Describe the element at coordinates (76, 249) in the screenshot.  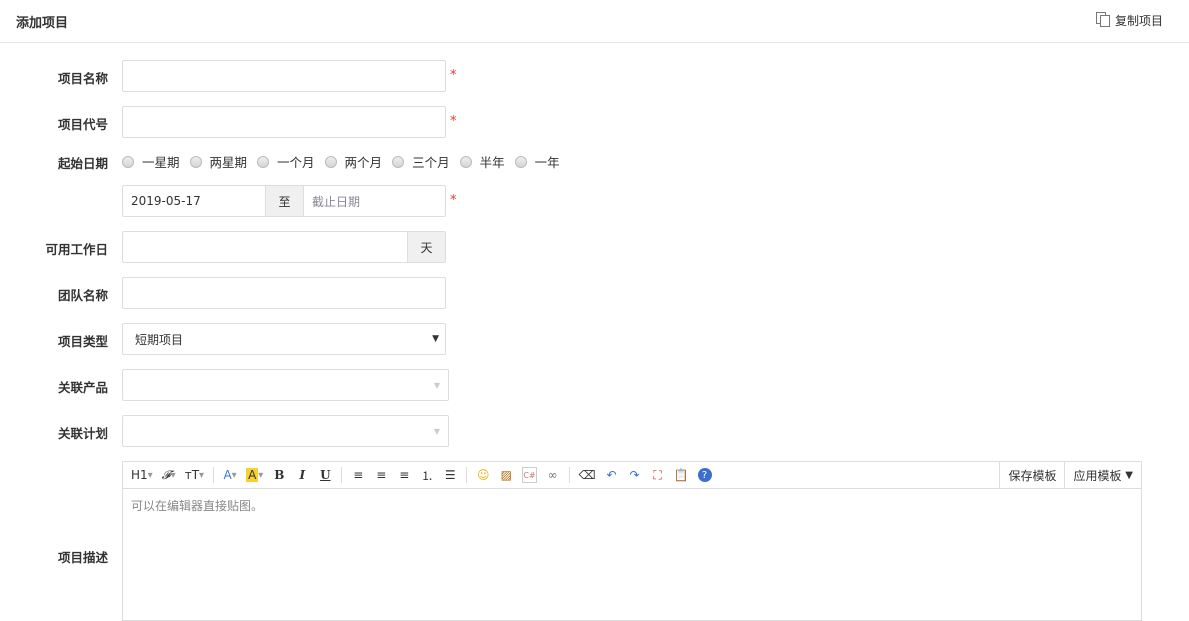
I see `workdays-label: 可用工作日` at that location.